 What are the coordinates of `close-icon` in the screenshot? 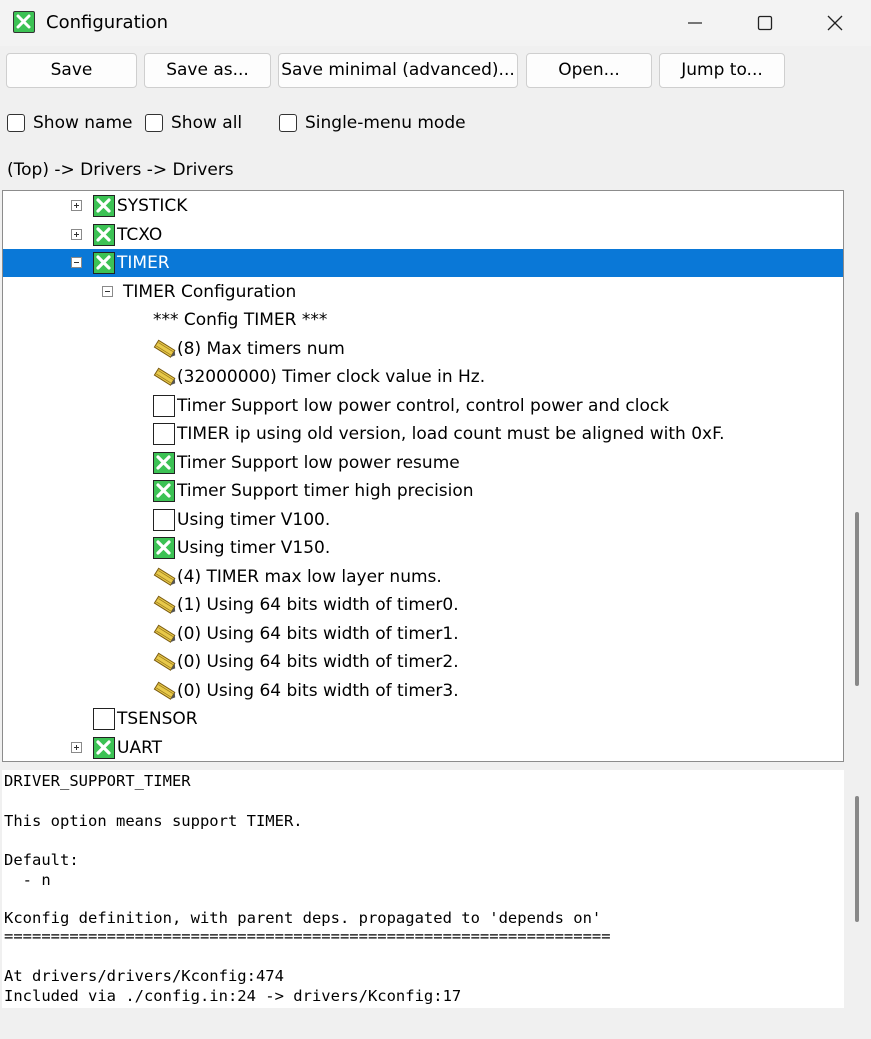 It's located at (835, 23).